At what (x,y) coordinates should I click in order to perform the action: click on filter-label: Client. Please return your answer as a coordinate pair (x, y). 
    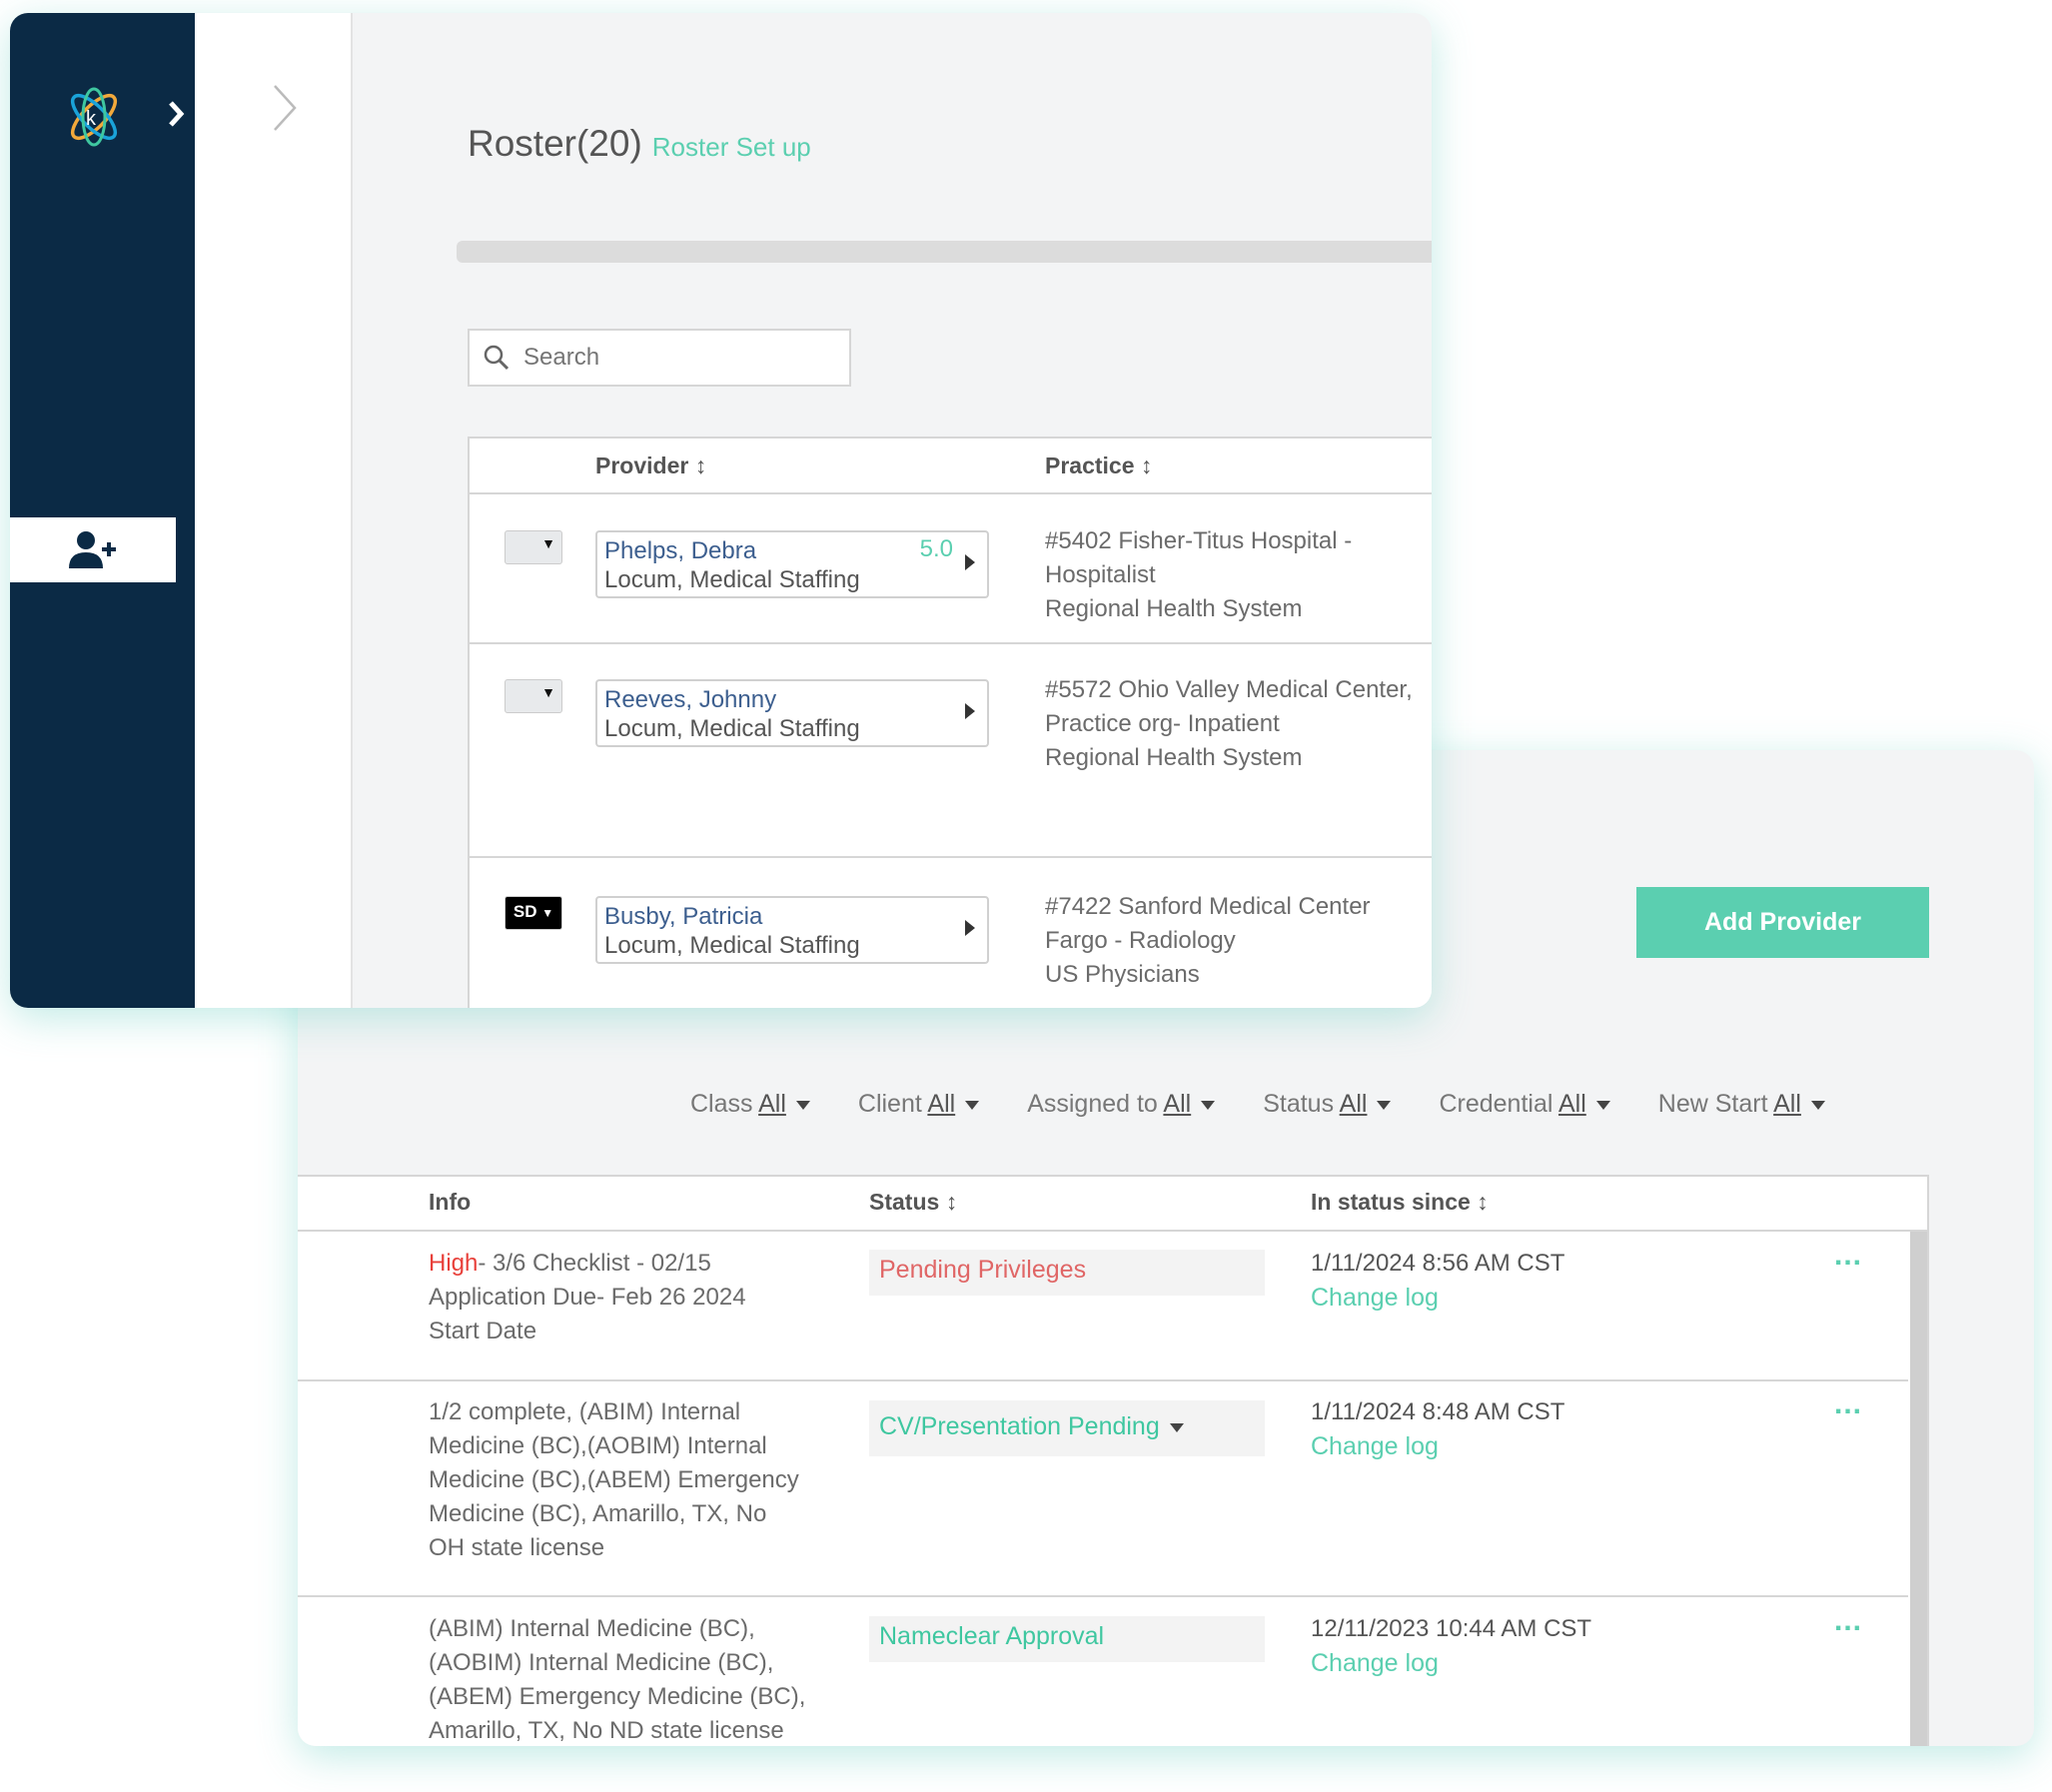
    Looking at the image, I should click on (889, 1104).